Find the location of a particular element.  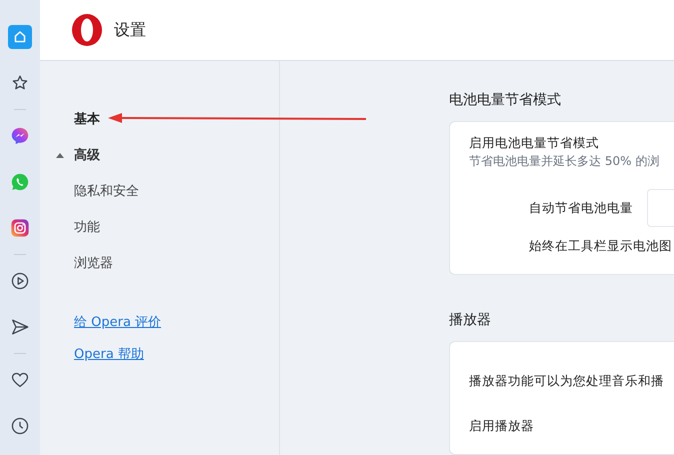

setting-label: 启用播放器 is located at coordinates (501, 426).